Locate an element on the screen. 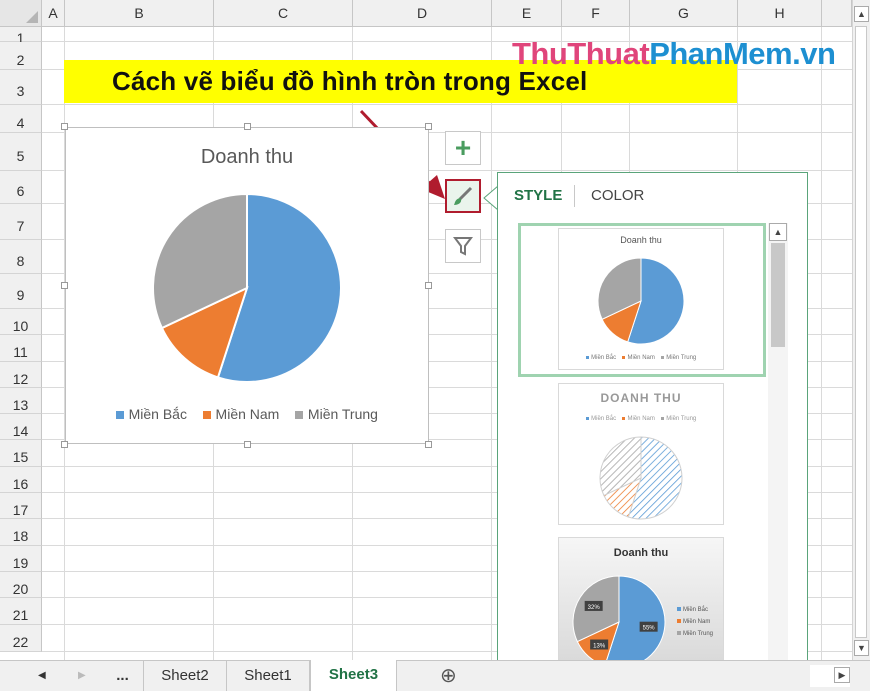 The height and width of the screenshot is (691, 870). column-header-f: F is located at coordinates (596, 13).